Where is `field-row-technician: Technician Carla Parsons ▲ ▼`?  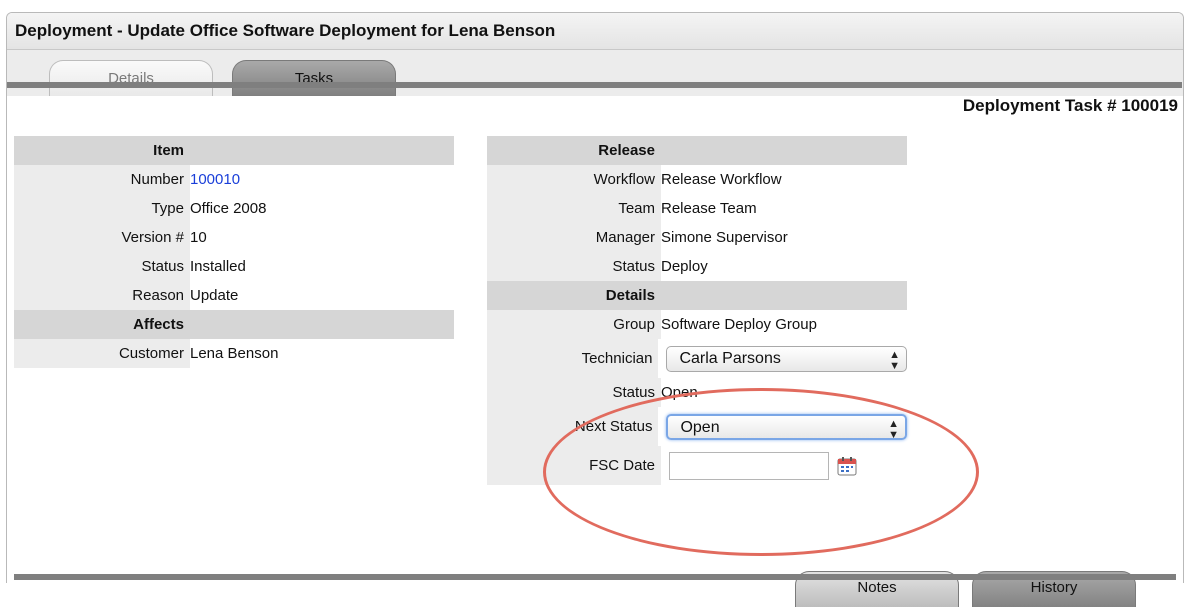
field-row-technician: Technician Carla Parsons ▲ ▼ is located at coordinates (697, 358).